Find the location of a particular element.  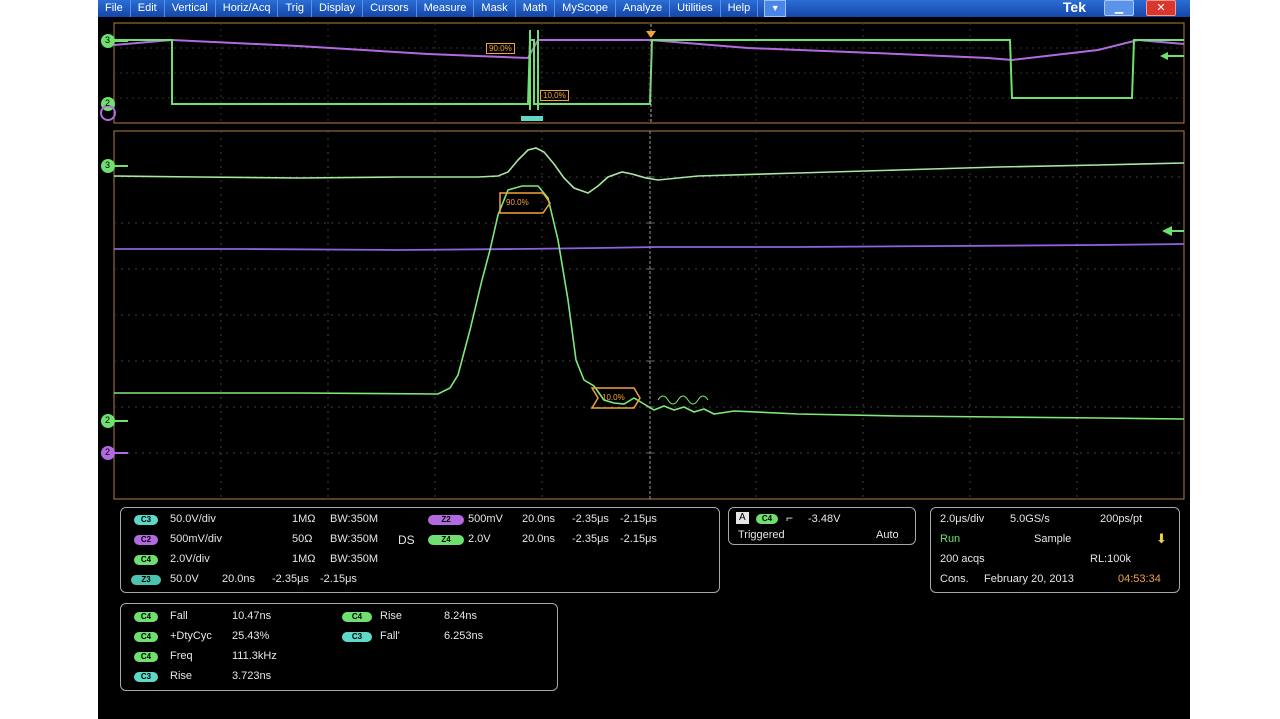

channel-scale: 2.0V/div is located at coordinates (190, 559).